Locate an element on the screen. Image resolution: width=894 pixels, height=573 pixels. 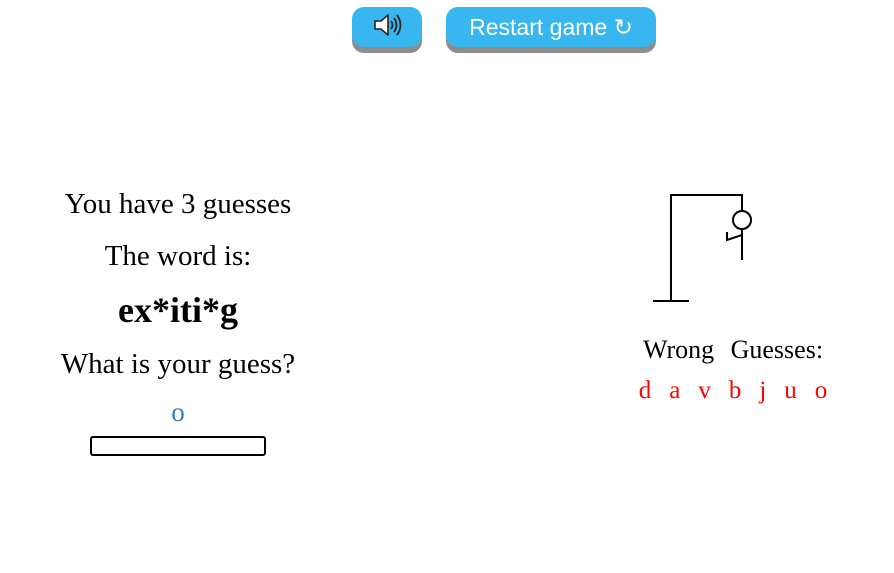
wrong-letter: j is located at coordinates (763, 390).